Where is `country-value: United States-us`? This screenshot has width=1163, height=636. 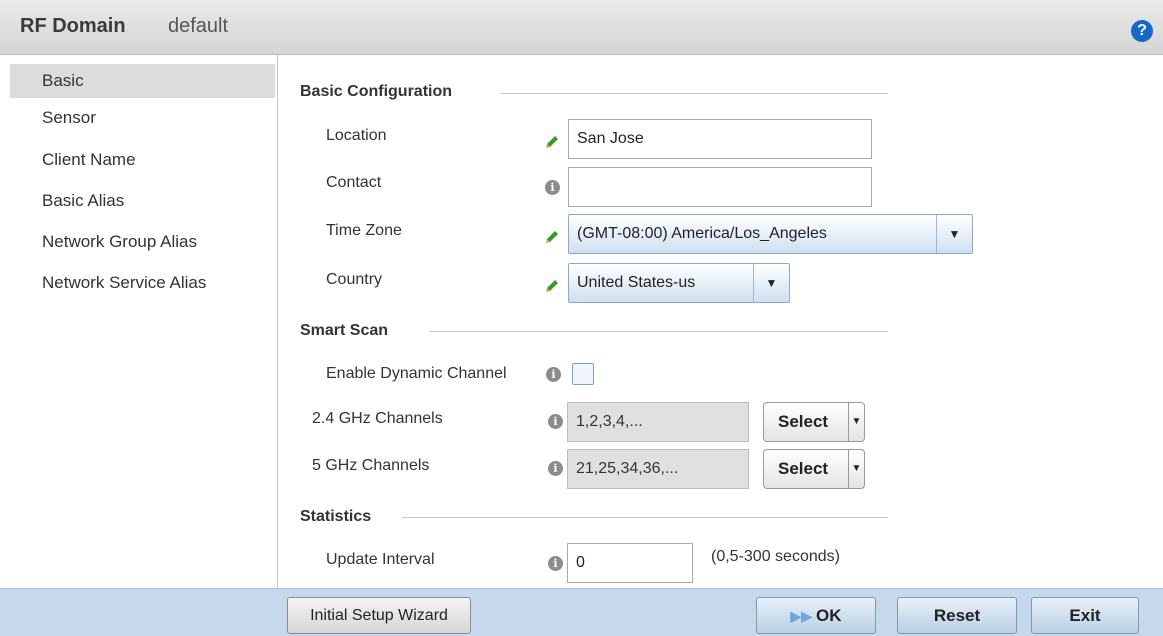 country-value: United States-us is located at coordinates (636, 282).